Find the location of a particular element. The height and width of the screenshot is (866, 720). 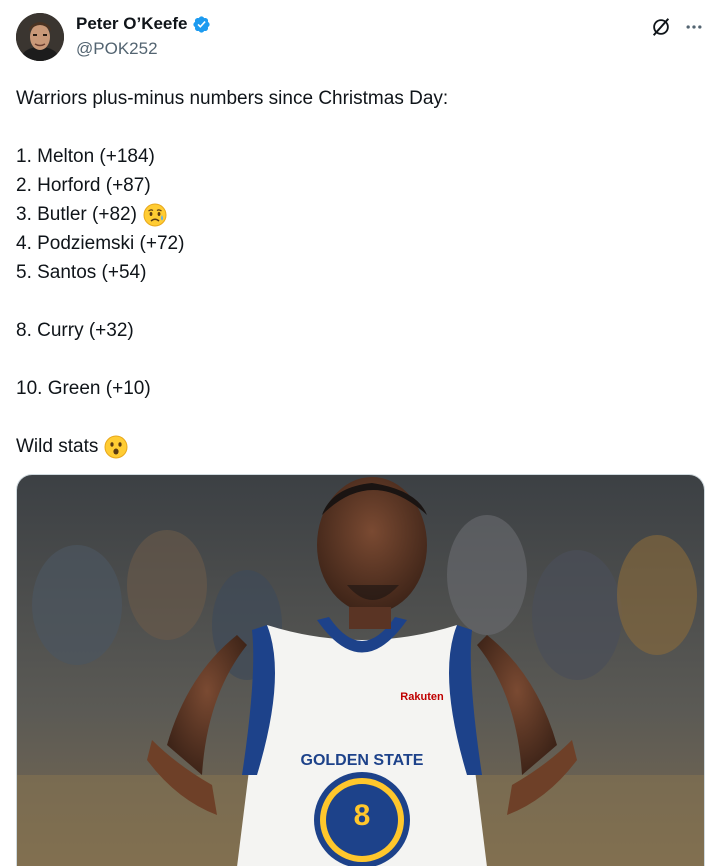

tweet-line-santos: 5. Santos (+54) is located at coordinates (81, 272).